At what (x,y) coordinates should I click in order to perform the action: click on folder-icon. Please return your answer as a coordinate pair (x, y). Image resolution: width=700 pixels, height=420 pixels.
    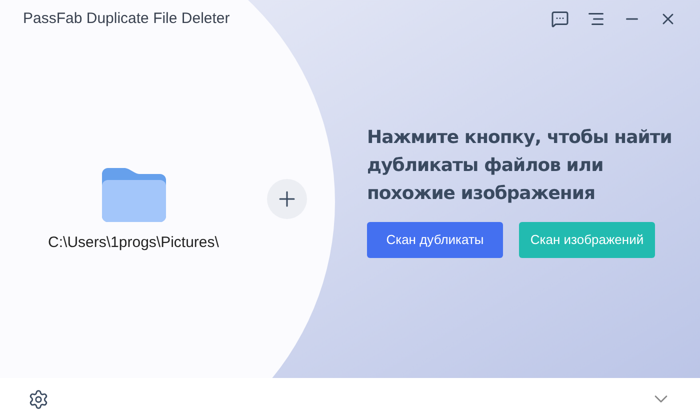
    Looking at the image, I should click on (134, 195).